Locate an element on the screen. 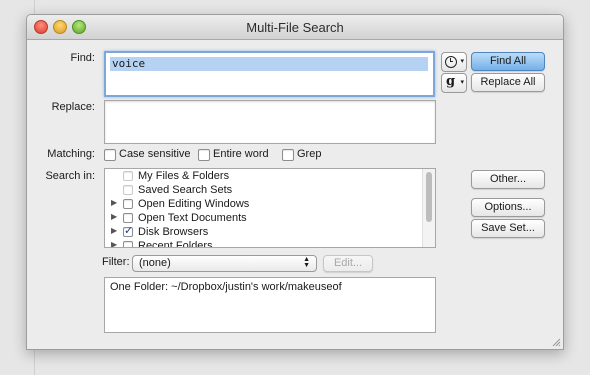  find-field-text: voice is located at coordinates (269, 64).